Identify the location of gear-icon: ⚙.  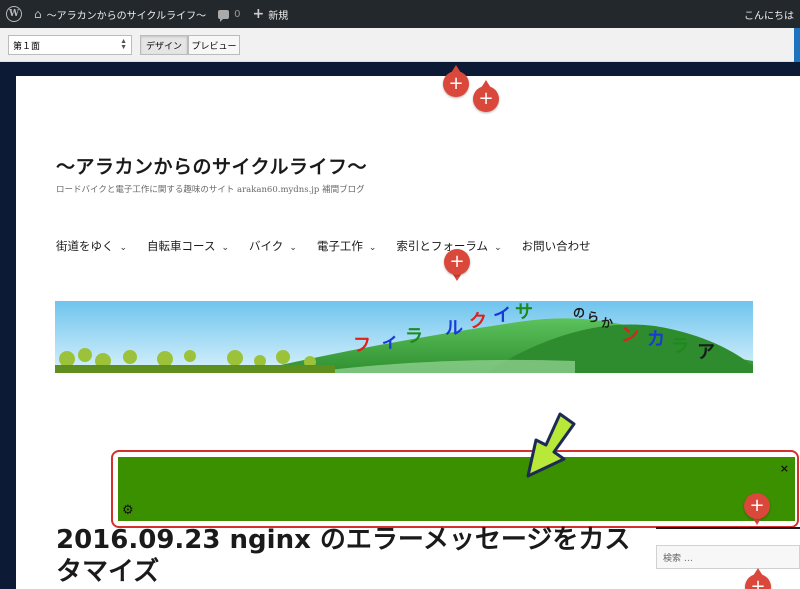
(128, 510).